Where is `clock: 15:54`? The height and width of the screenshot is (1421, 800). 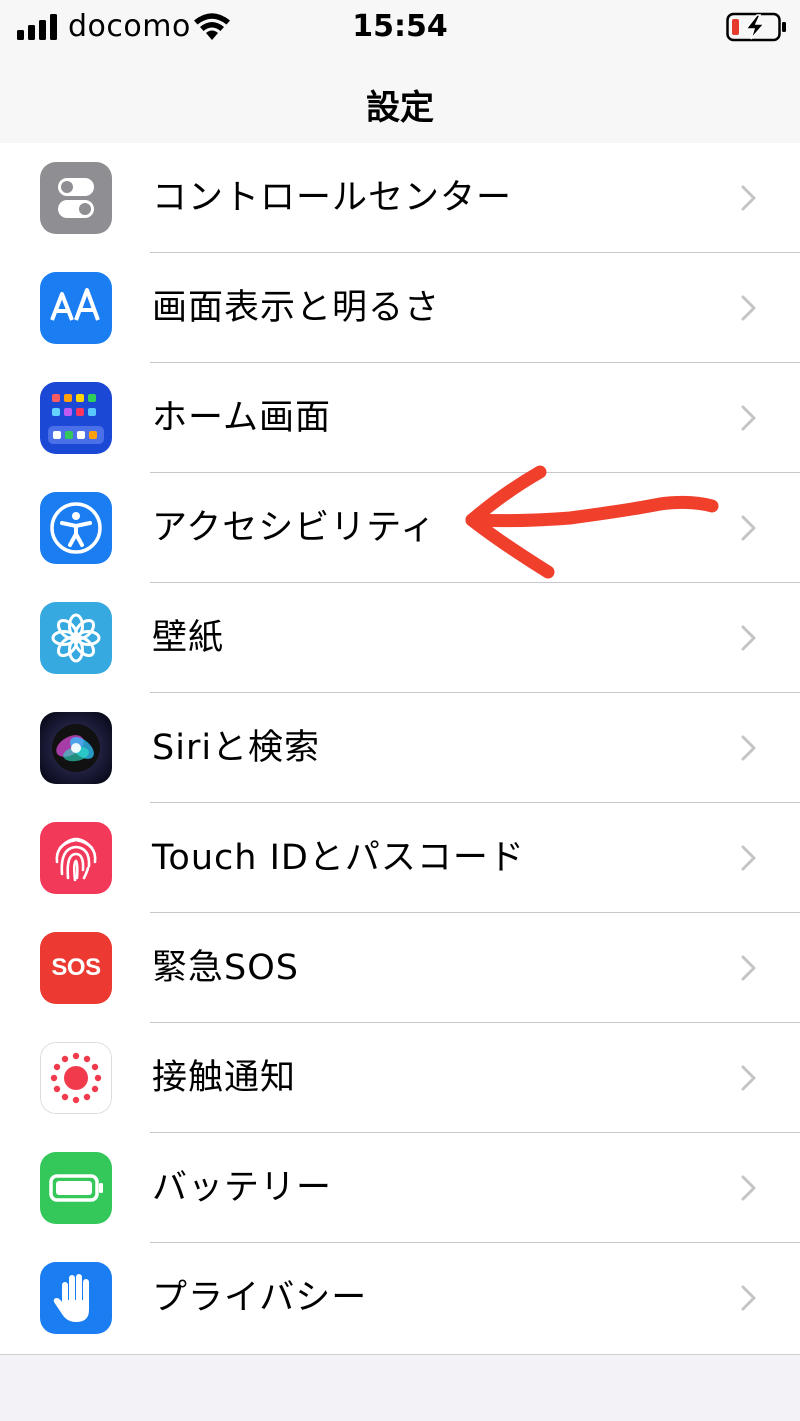
clock: 15:54 is located at coordinates (400, 26).